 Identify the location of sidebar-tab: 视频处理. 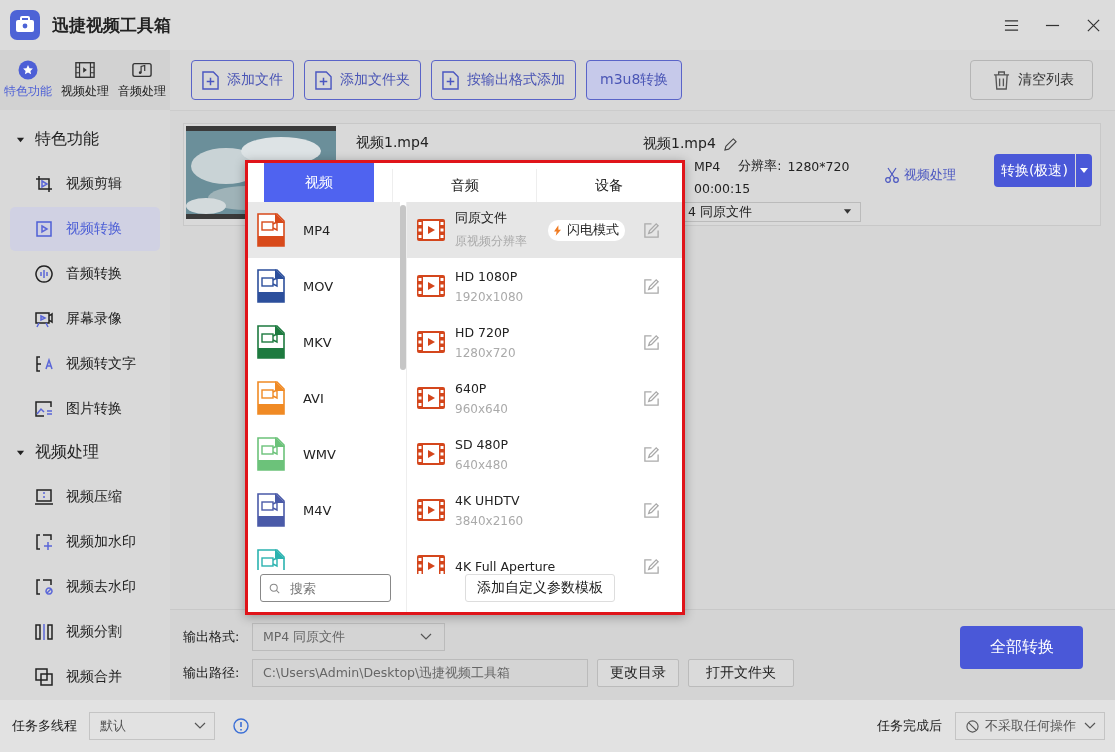
(85, 80).